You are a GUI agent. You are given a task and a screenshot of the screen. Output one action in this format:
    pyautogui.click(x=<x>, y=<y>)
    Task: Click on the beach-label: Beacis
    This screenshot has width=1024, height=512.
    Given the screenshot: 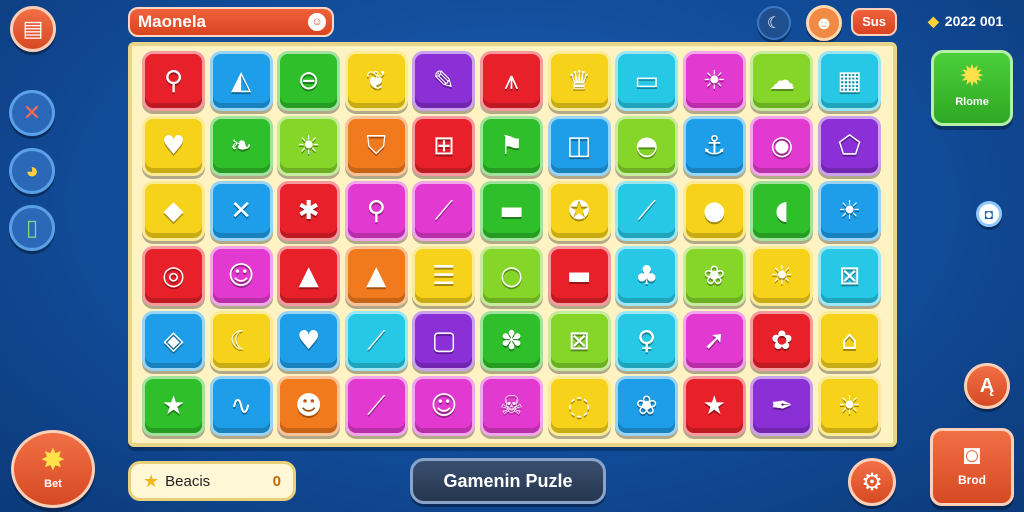 What is the action you would take?
    pyautogui.click(x=188, y=481)
    